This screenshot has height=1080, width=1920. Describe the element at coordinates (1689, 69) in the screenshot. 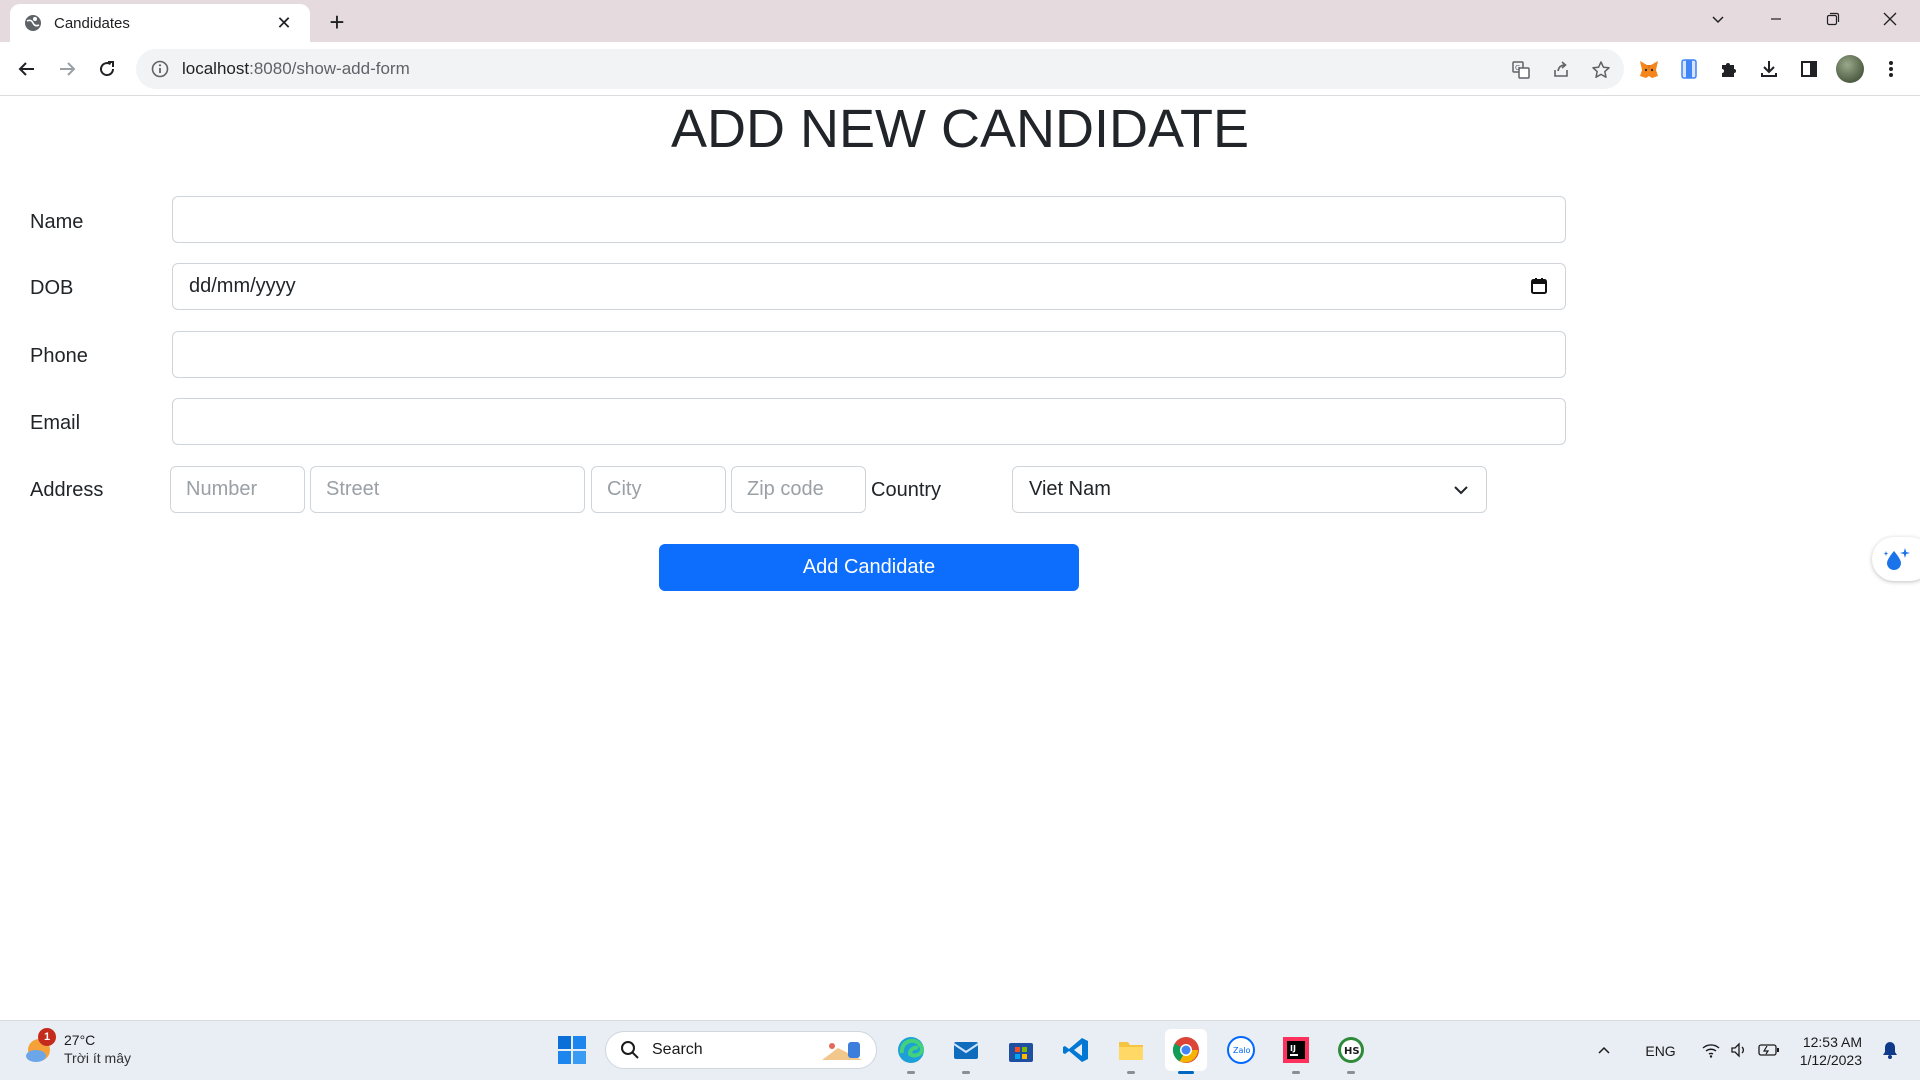

I see `extension-doc-icon` at that location.